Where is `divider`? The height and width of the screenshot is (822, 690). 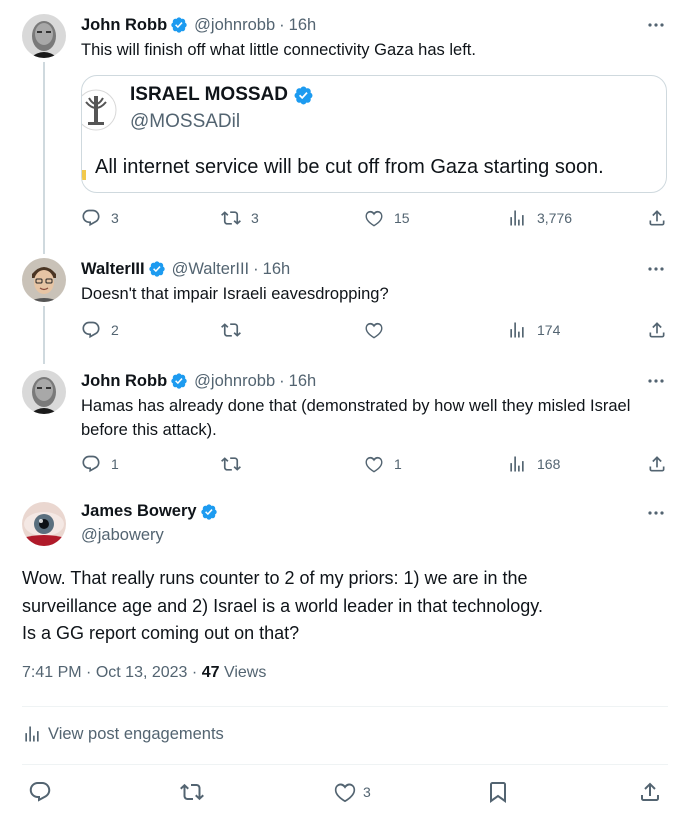 divider is located at coordinates (345, 764).